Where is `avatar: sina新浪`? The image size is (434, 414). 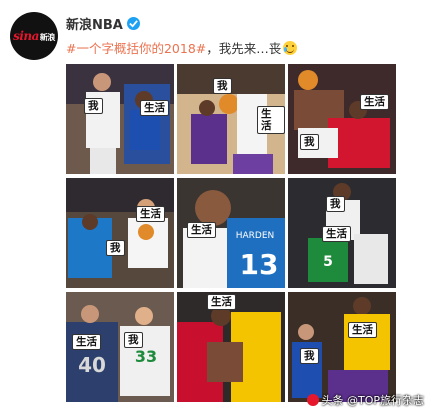 avatar: sina新浪 is located at coordinates (34, 36).